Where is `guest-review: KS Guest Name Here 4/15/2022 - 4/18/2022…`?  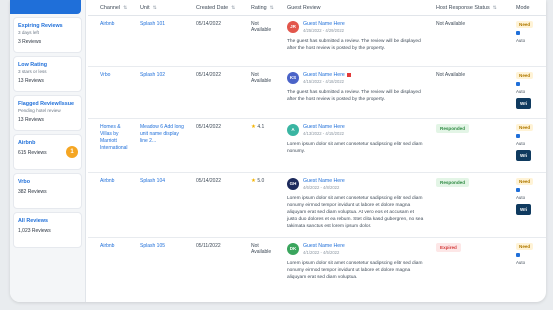 guest-review: KS Guest Name Here 4/15/2022 - 4/18/2022… is located at coordinates (351, 92).